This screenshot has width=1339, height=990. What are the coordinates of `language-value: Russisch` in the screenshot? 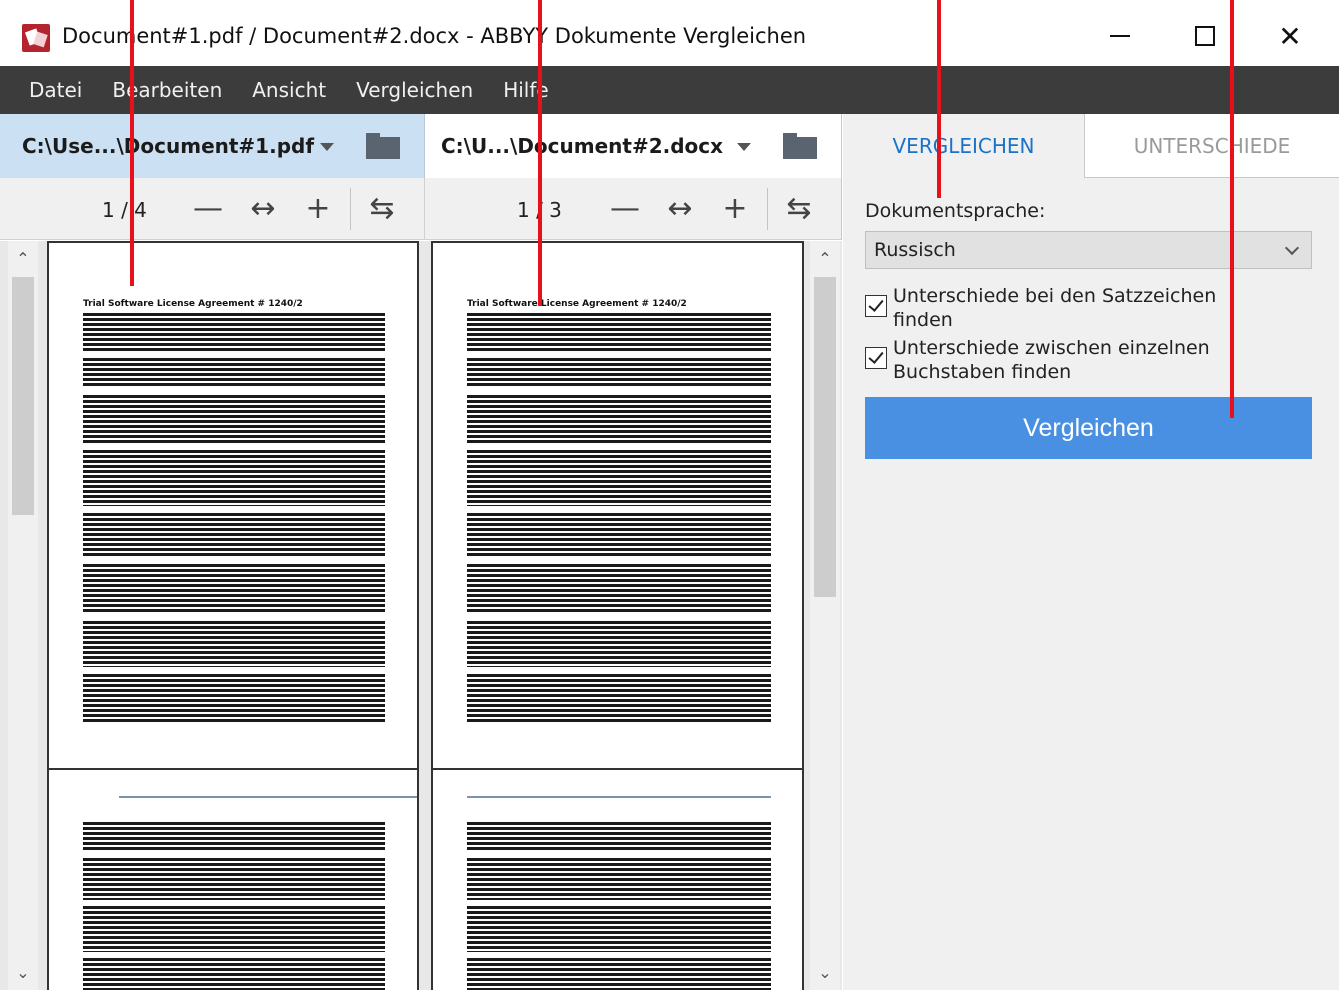 It's located at (915, 250).